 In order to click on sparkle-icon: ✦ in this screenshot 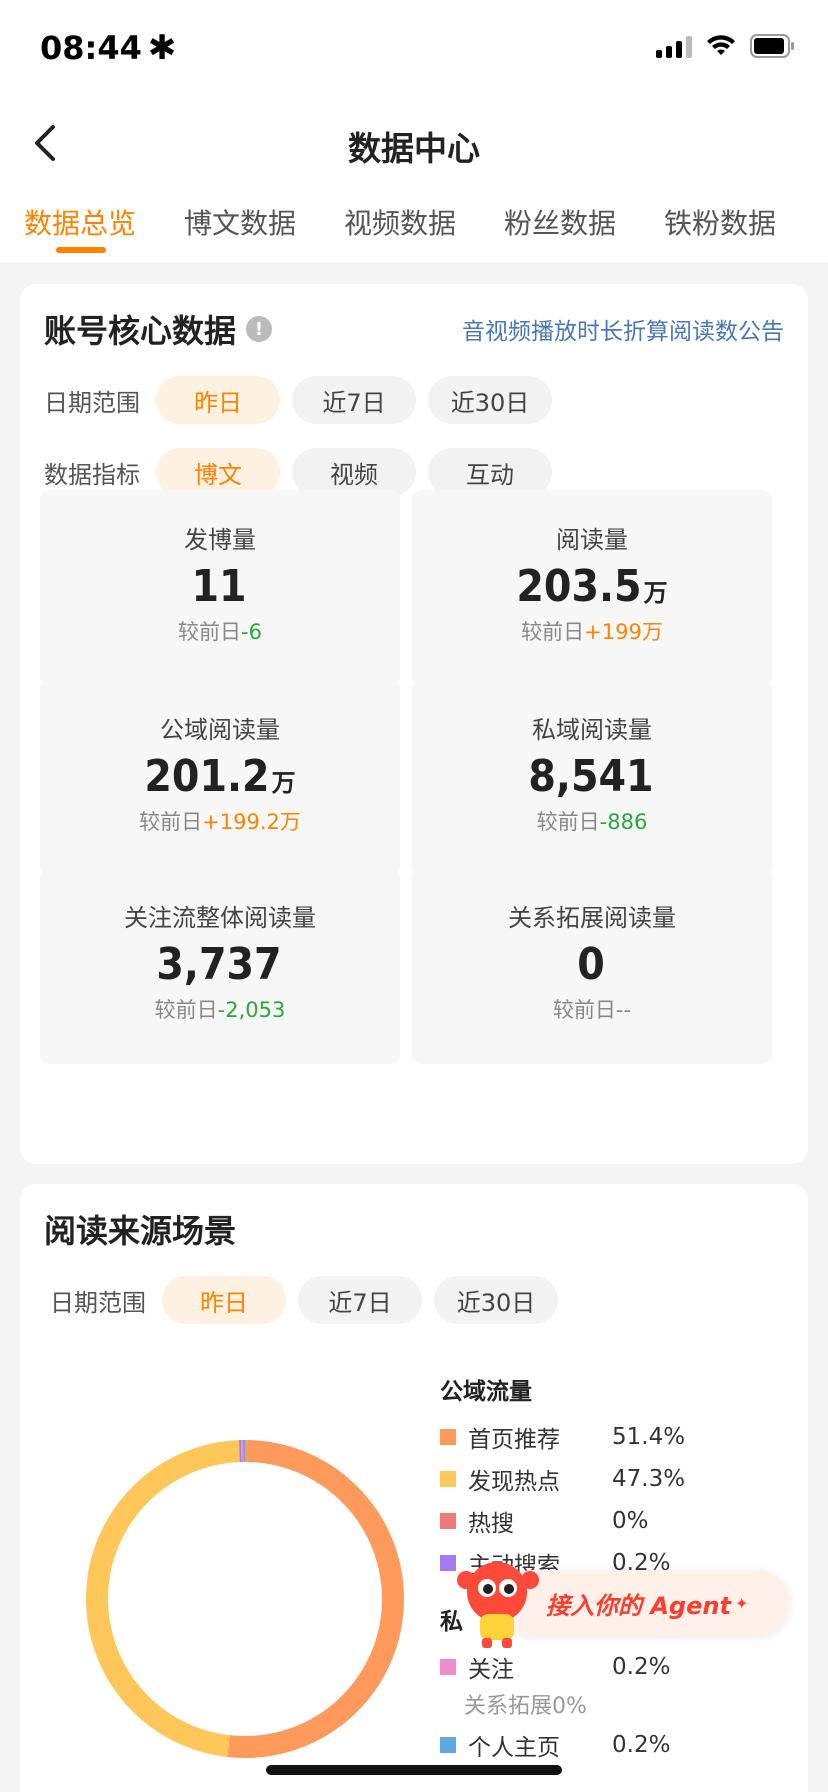, I will do `click(741, 1603)`.